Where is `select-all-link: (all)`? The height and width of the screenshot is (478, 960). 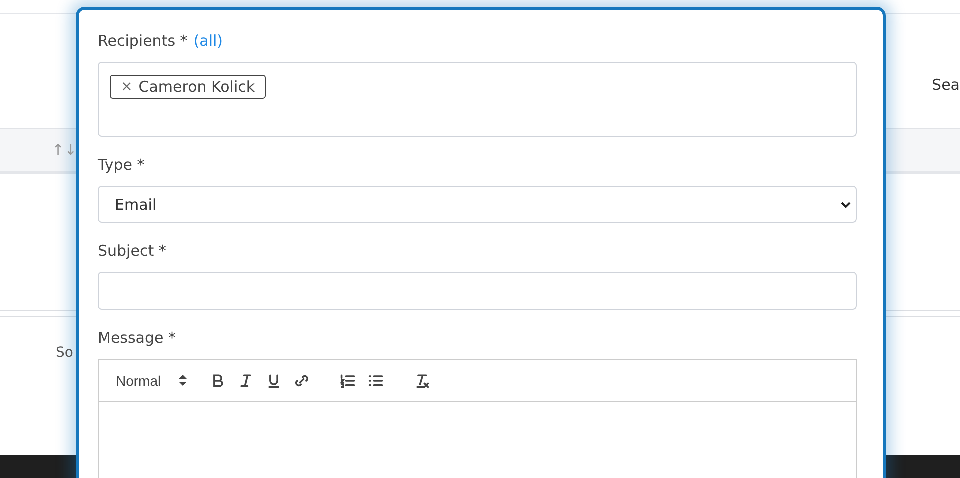
select-all-link: (all) is located at coordinates (209, 41).